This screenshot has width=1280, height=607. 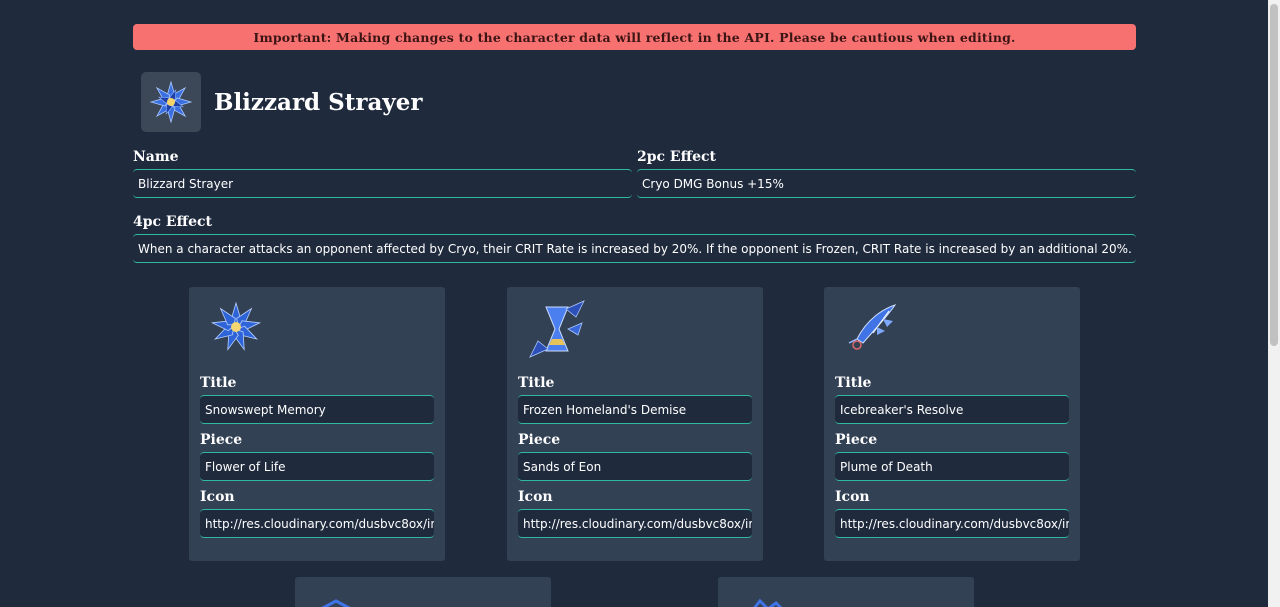 I want to click on scrollbar-track, so click(x=1274, y=303).